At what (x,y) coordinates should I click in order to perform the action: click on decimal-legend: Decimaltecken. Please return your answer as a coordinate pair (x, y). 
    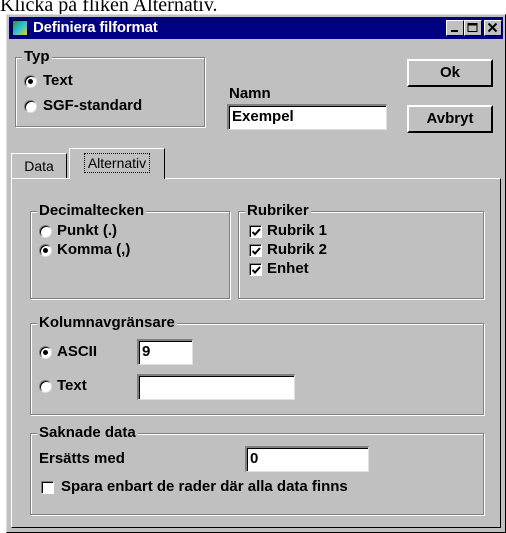
    Looking at the image, I should click on (92, 211).